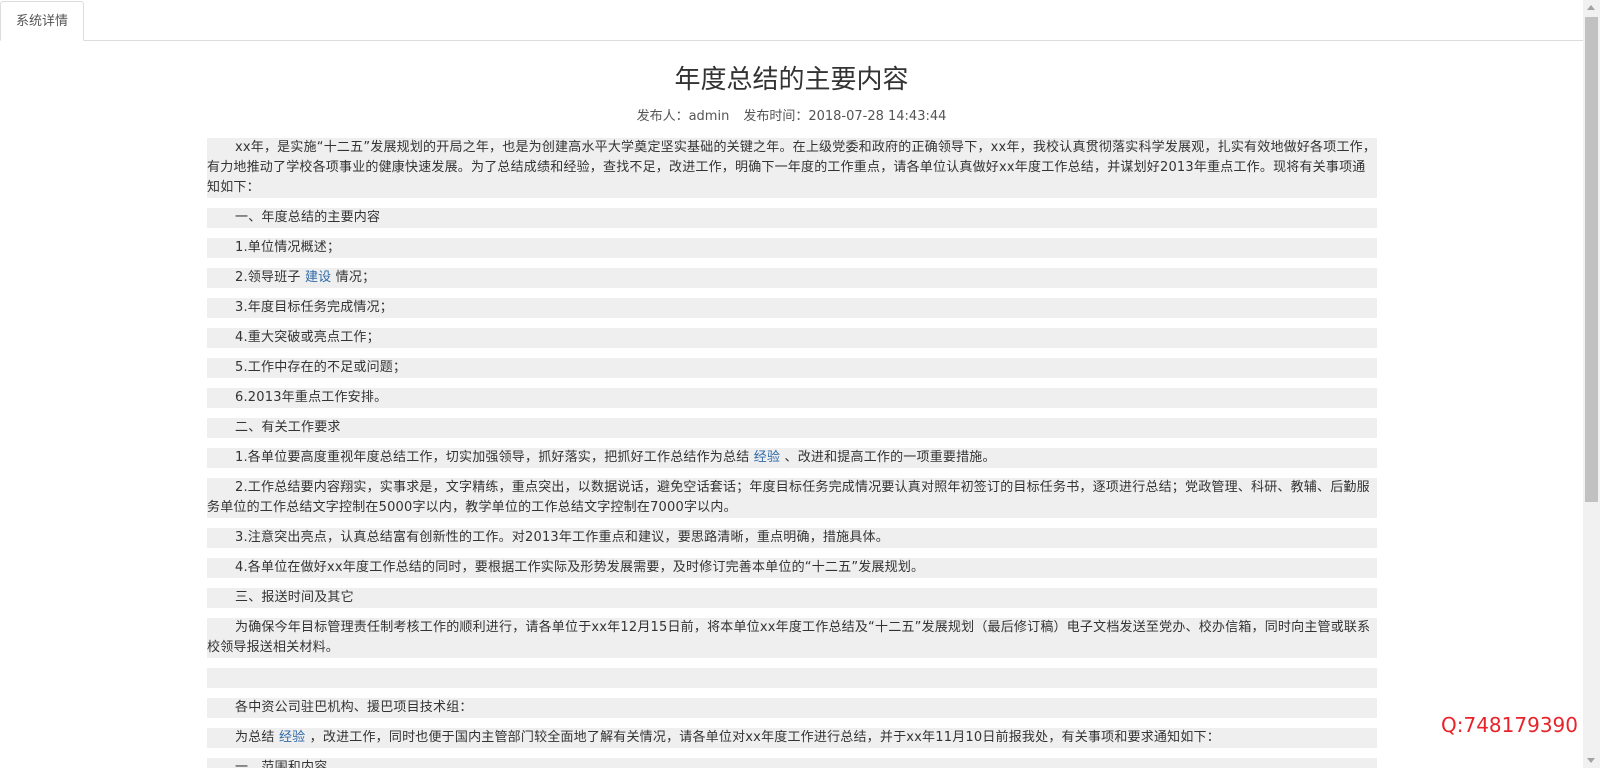  Describe the element at coordinates (318, 277) in the screenshot. I see `link-construction: 建设` at that location.